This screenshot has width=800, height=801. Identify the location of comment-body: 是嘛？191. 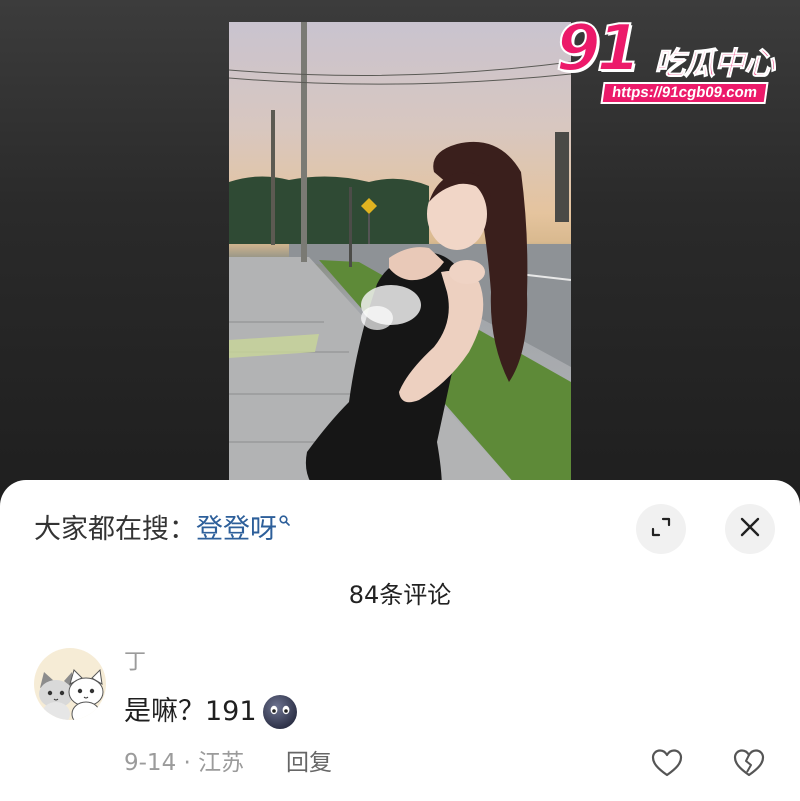
(211, 712).